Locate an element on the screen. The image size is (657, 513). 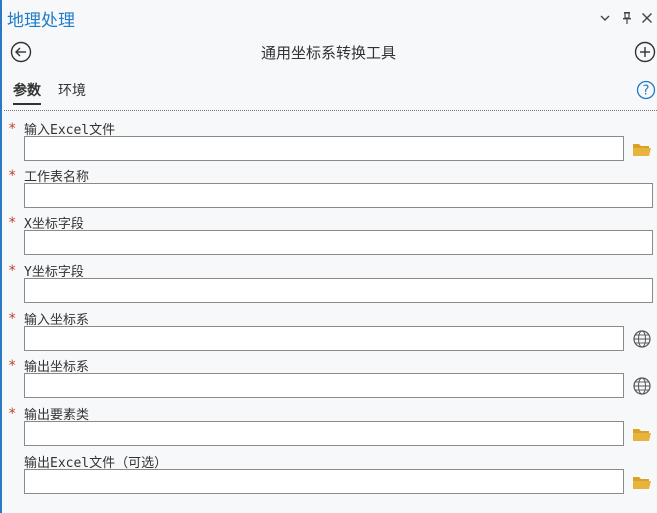
chevron-down-icon is located at coordinates (605, 18).